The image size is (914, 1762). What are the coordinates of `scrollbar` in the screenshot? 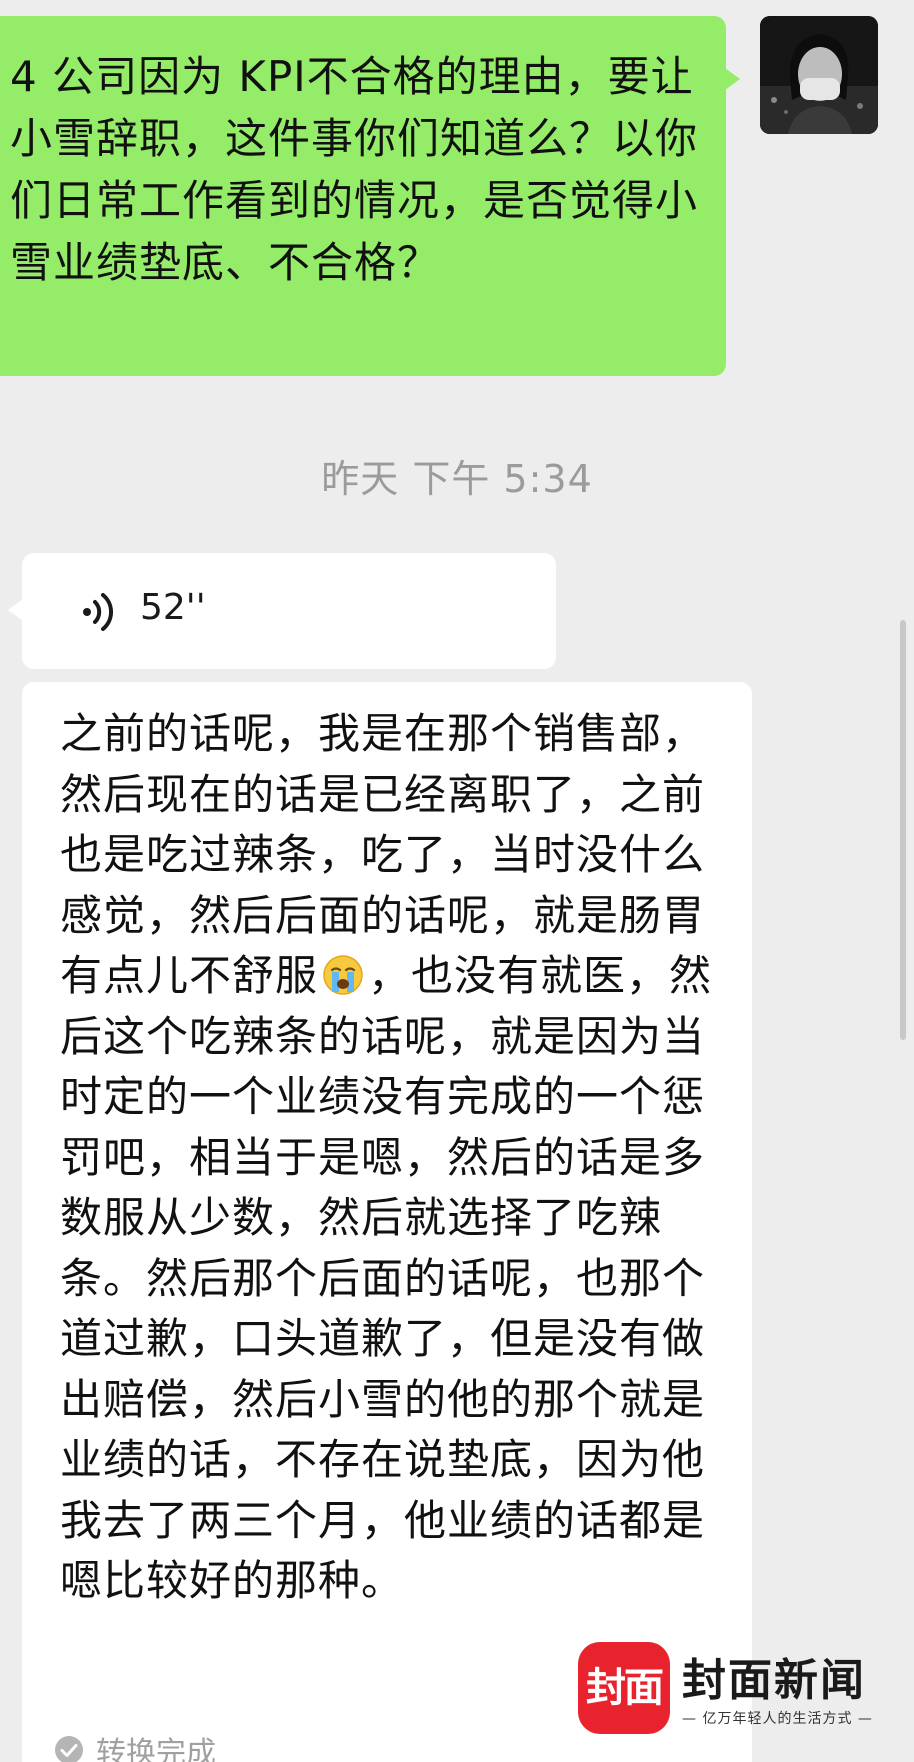 It's located at (903, 830).